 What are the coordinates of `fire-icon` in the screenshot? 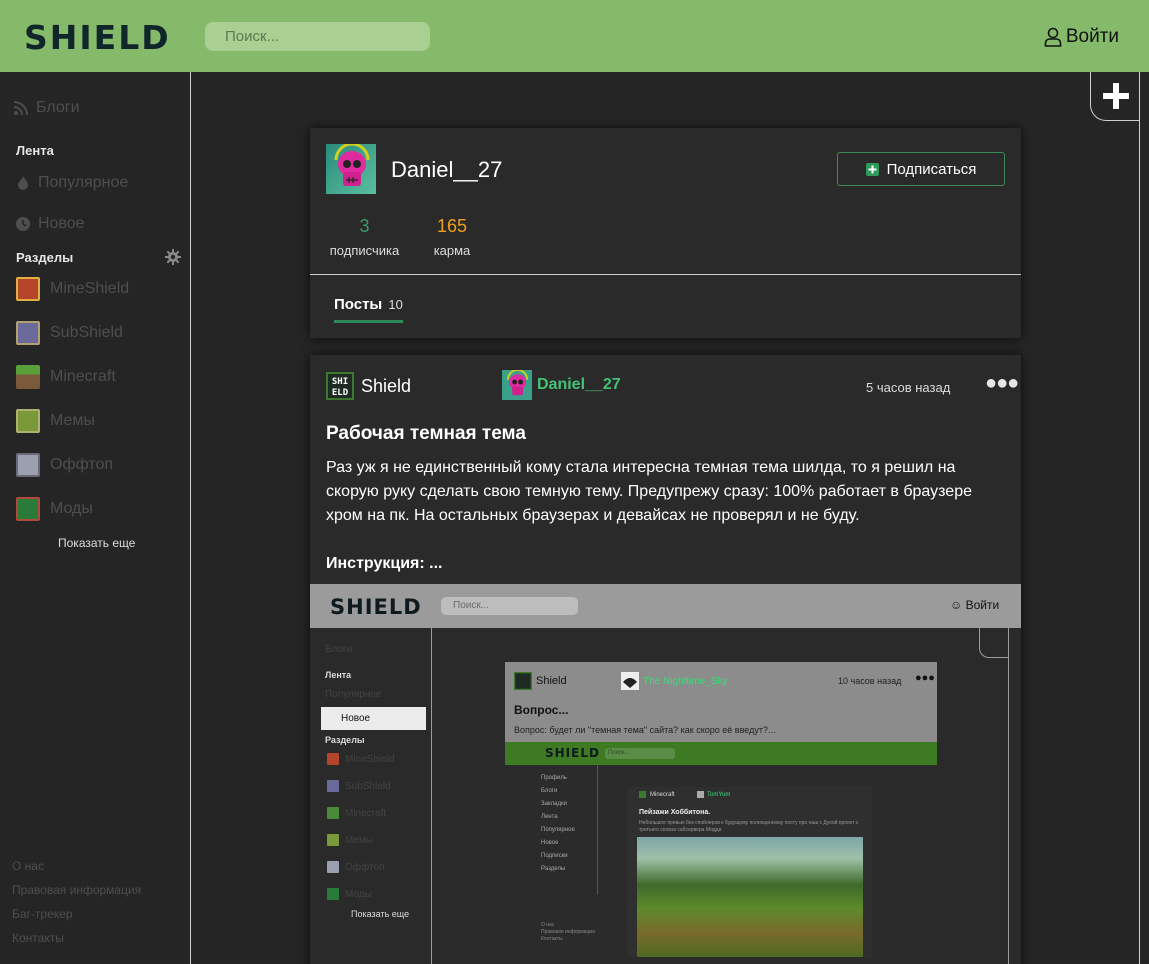 It's located at (23, 183).